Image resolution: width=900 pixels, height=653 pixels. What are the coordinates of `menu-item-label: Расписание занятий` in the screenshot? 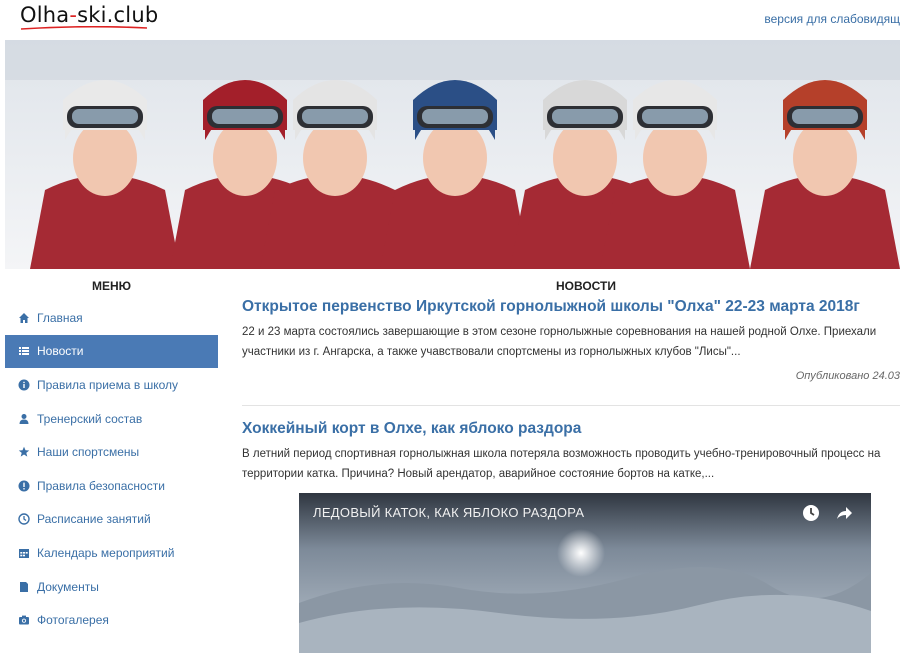 It's located at (94, 519).